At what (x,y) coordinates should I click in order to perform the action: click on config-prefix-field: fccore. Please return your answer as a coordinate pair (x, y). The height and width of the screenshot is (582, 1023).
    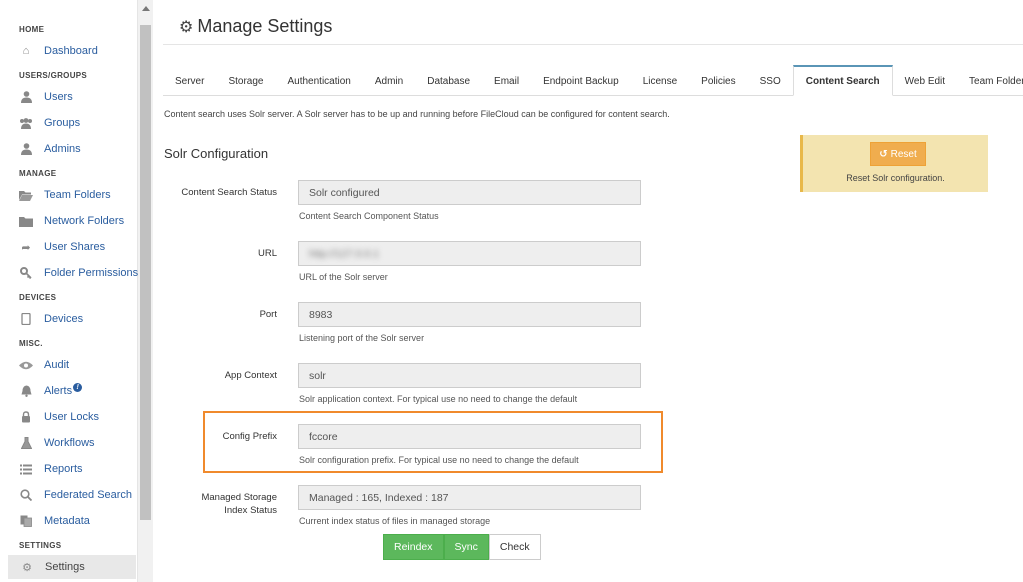
    Looking at the image, I should click on (469, 436).